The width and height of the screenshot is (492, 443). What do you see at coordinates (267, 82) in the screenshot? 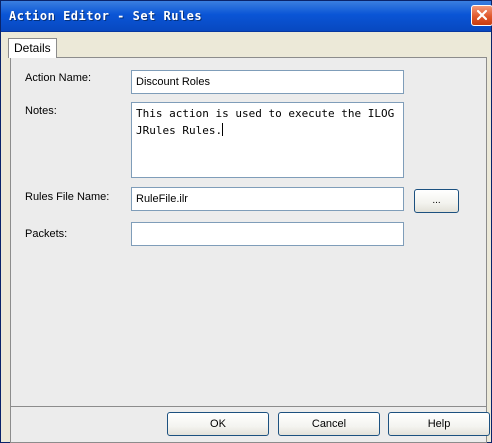
I see `action-name-input: Discount Roles` at bounding box center [267, 82].